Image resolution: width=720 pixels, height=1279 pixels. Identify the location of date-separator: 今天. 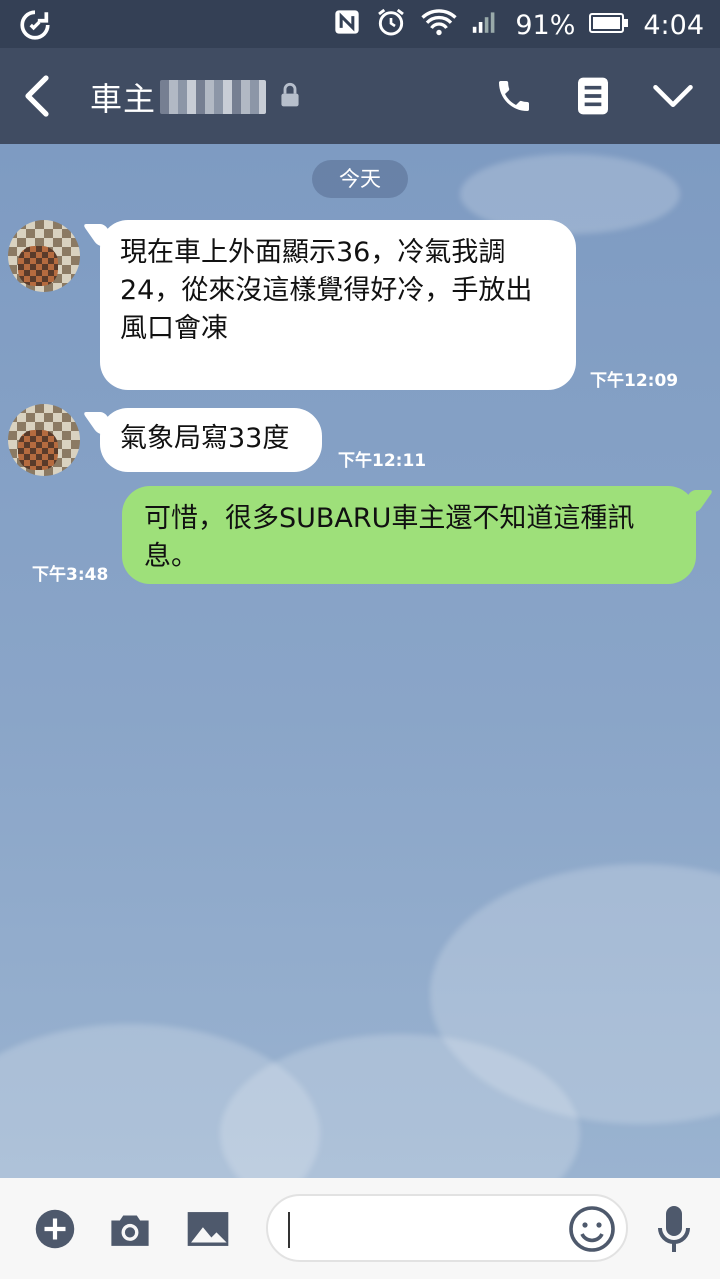
(360, 179).